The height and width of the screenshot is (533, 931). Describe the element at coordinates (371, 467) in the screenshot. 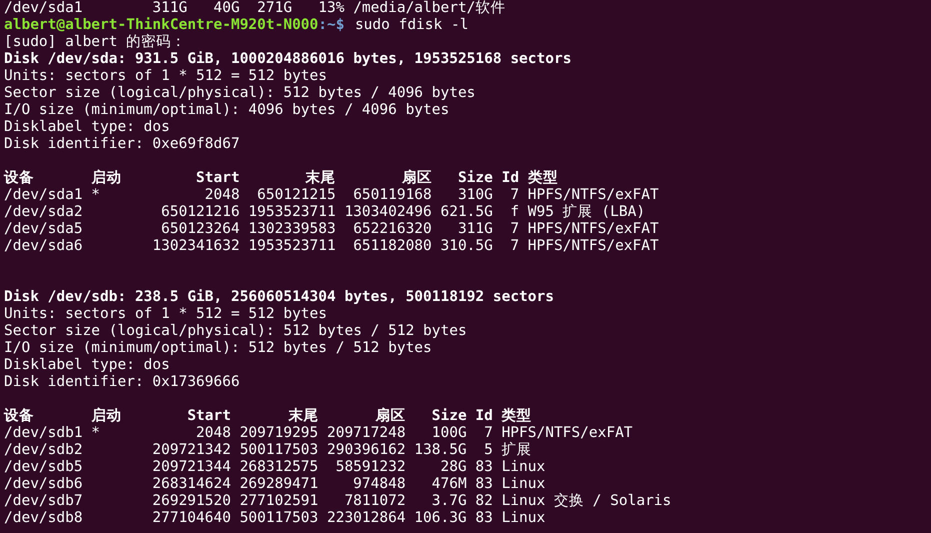

I see `table-cell: 58591232` at that location.